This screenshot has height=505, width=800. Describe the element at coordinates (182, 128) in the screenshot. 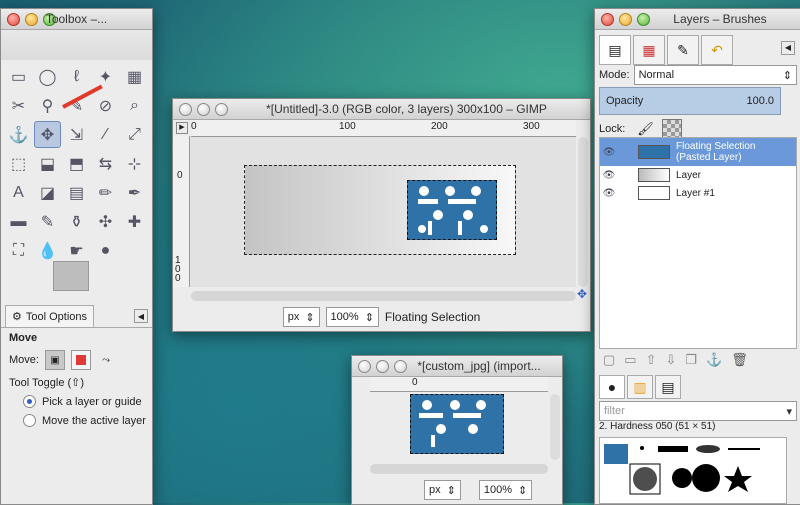

I see `menu-arrow-button: ▶` at that location.